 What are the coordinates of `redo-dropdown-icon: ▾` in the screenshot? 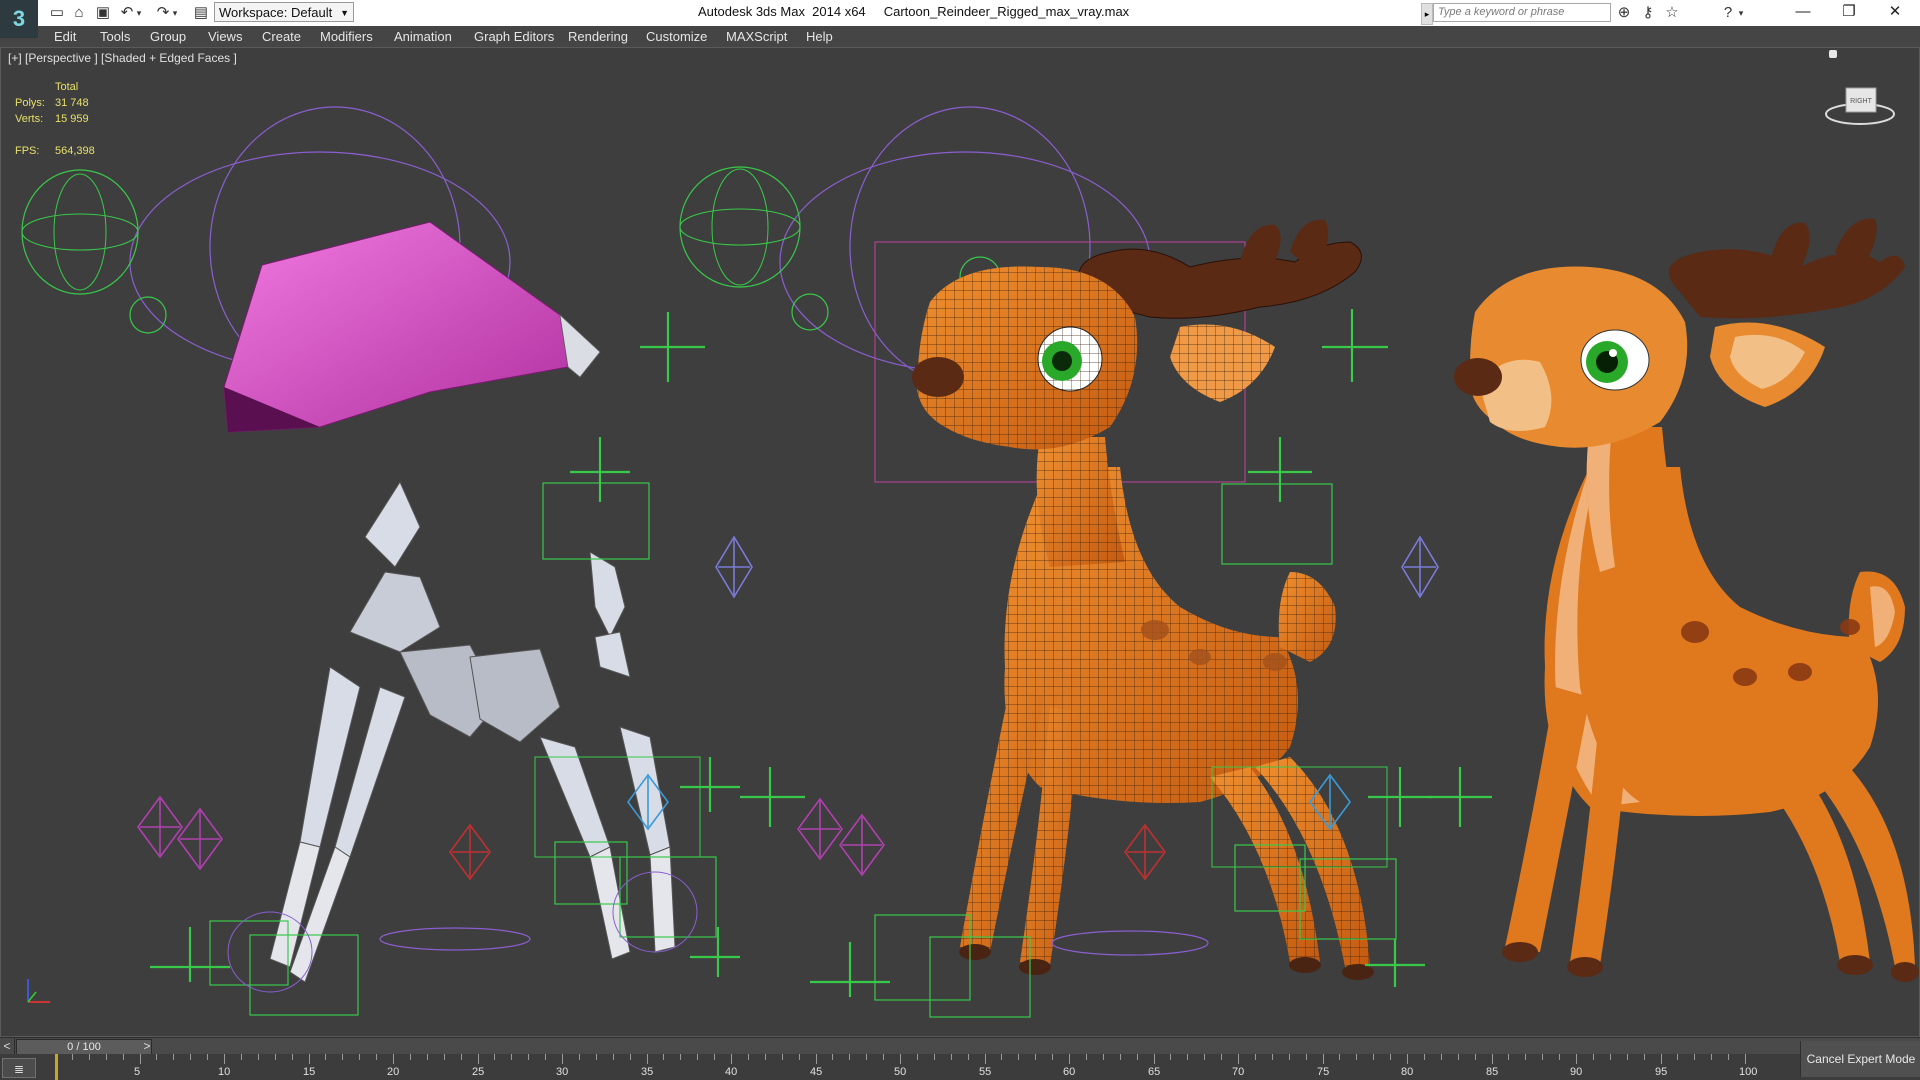 It's located at (175, 13).